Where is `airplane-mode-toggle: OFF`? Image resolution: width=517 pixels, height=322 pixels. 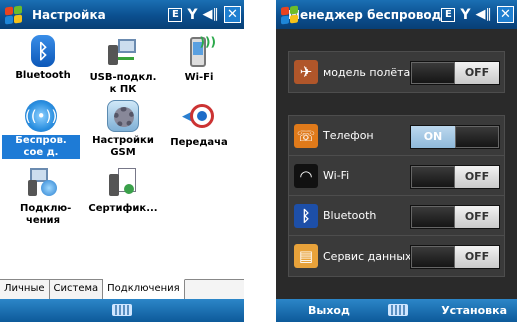 airplane-mode-toggle: OFF is located at coordinates (455, 73).